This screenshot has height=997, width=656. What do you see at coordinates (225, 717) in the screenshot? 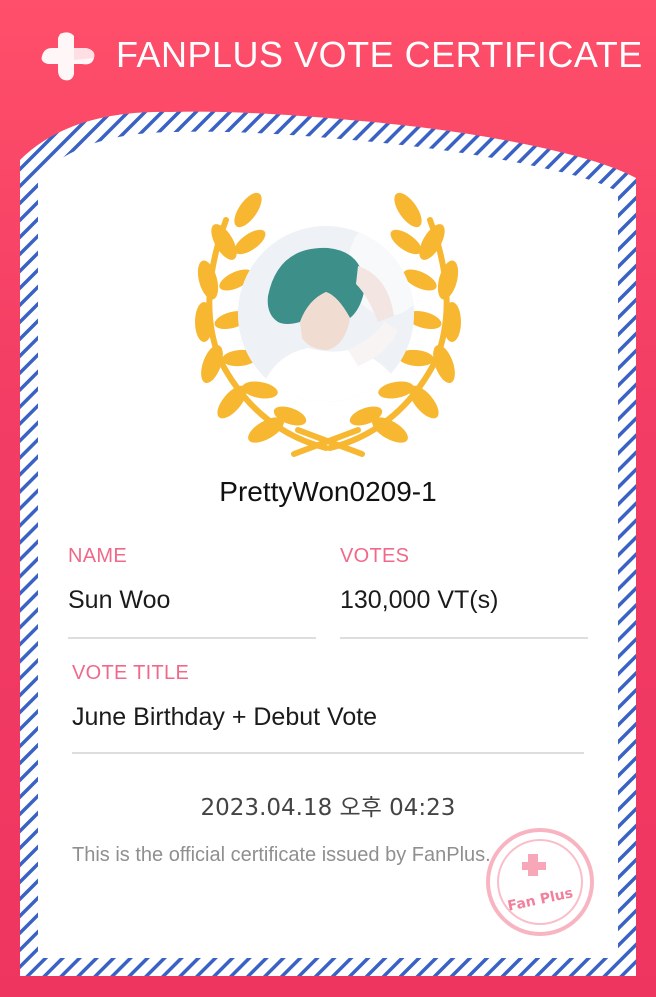
I see `vote-title-value: June Birthday + Debut Vote` at bounding box center [225, 717].